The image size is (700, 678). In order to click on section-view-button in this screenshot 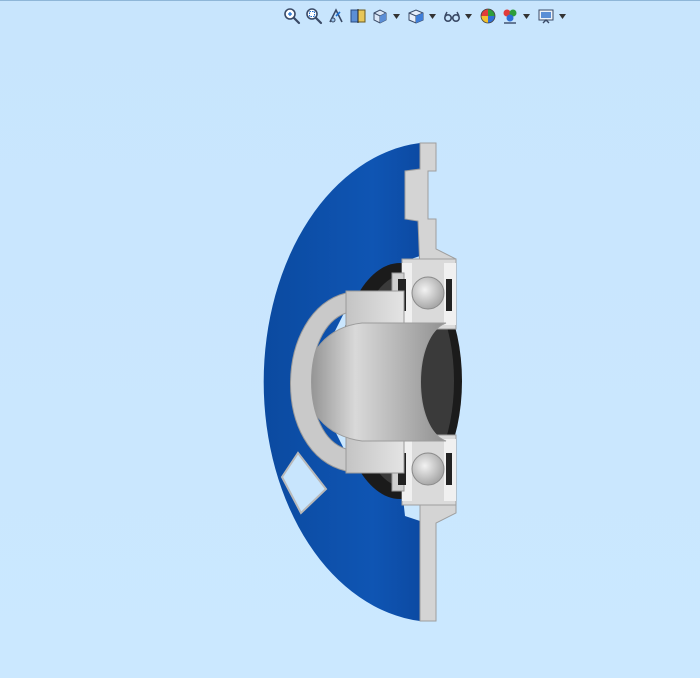, I will do `click(358, 16)`.